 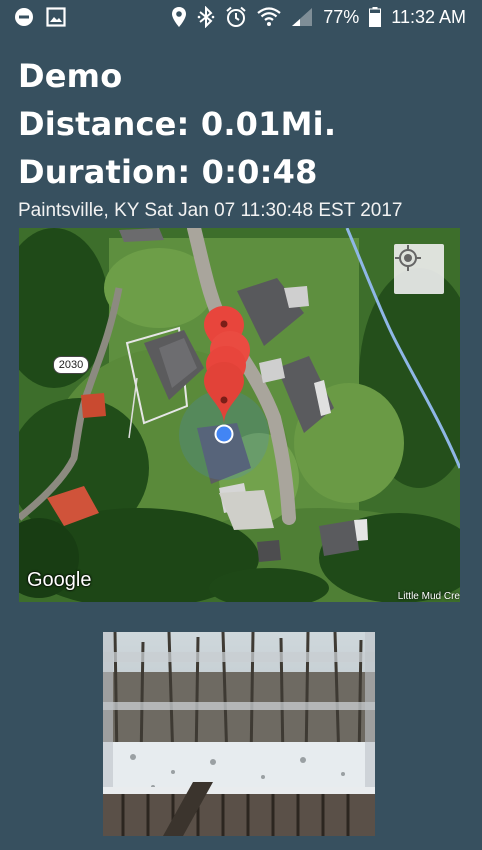 I want to click on status-left-icons, so click(x=33, y=17).